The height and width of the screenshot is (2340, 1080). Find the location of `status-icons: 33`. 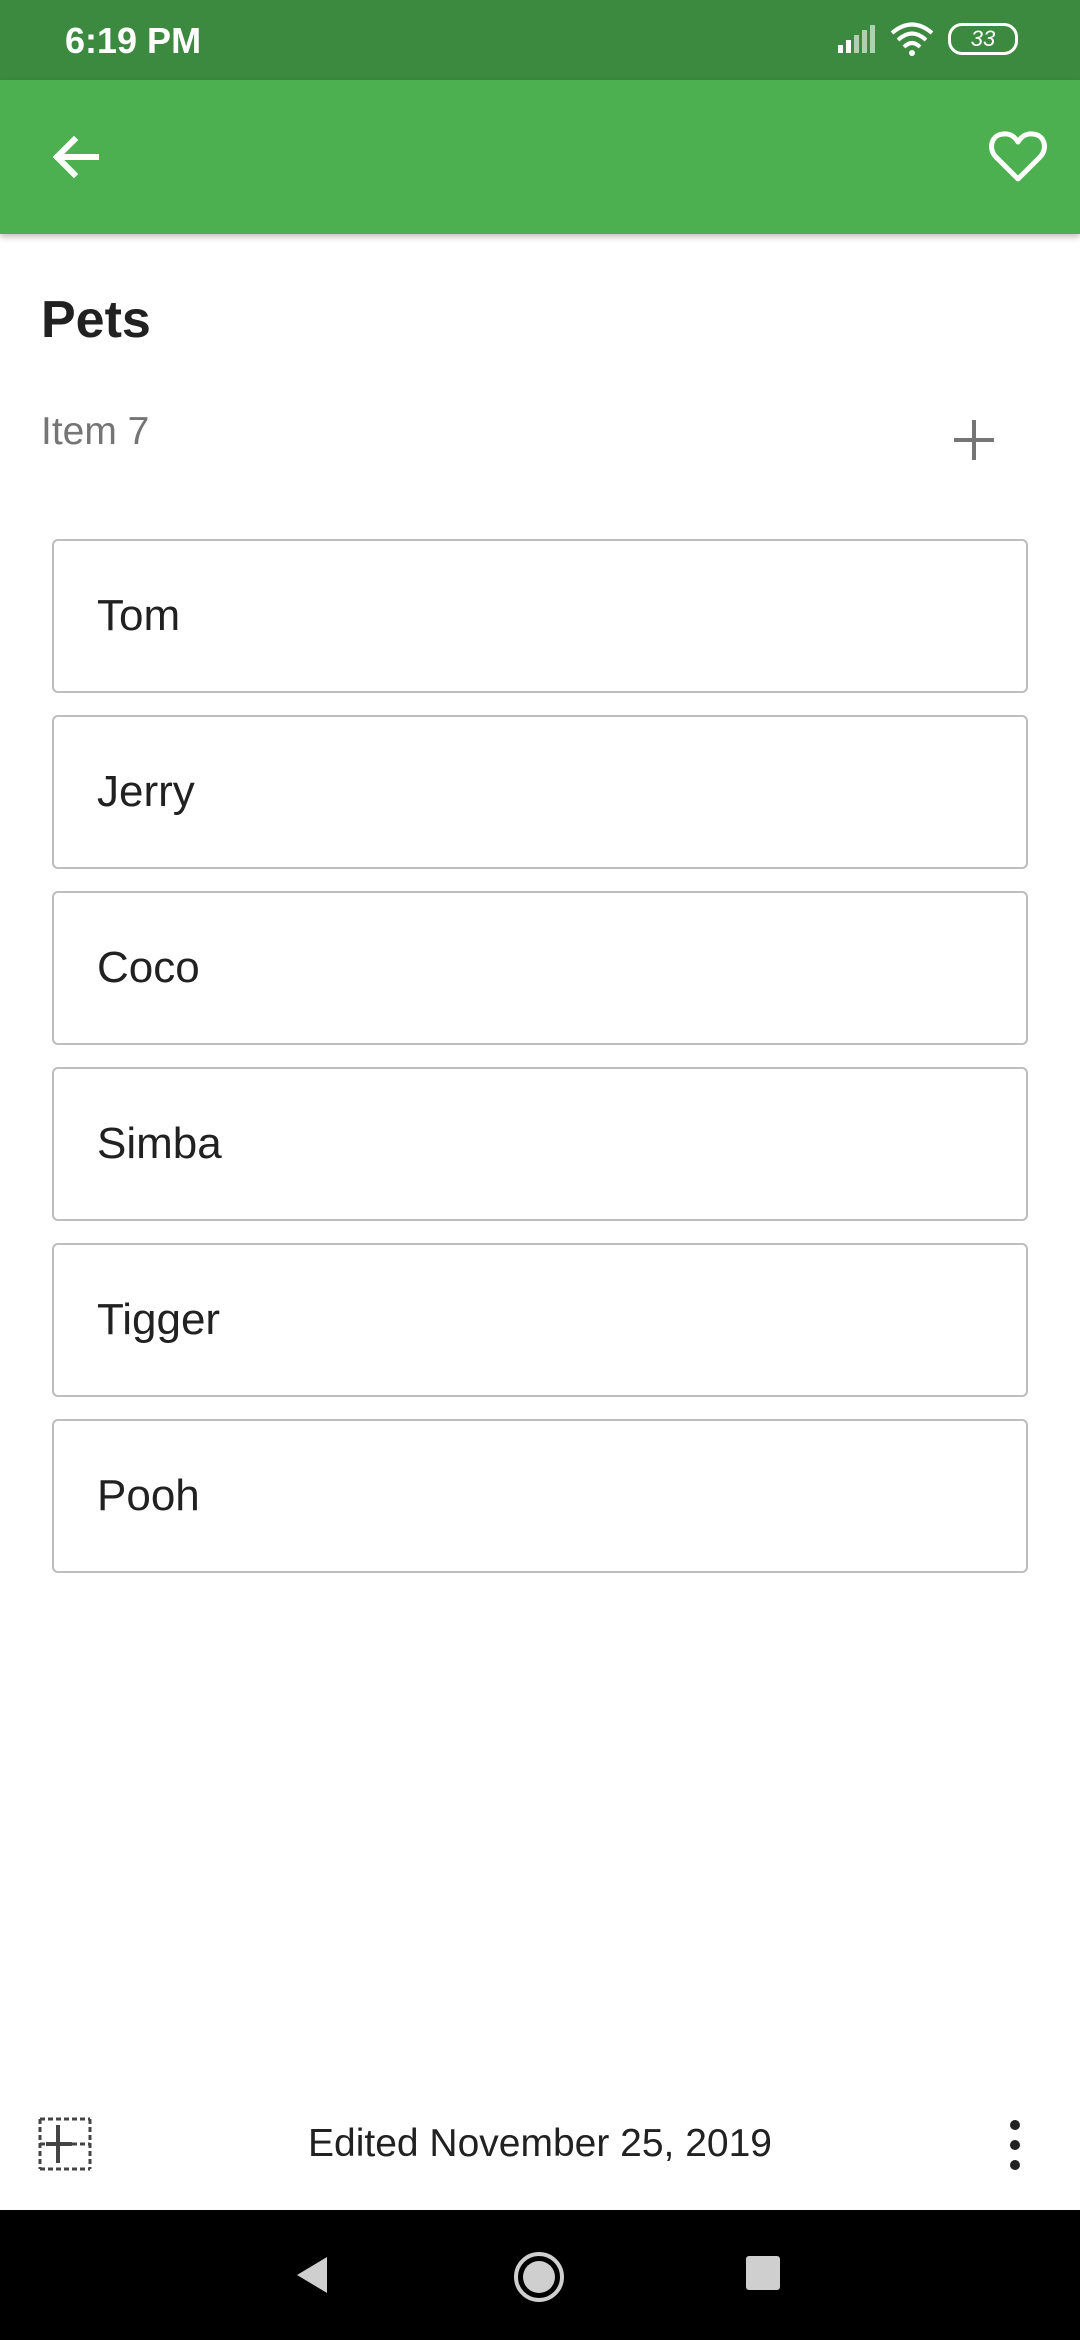

status-icons: 33 is located at coordinates (927, 39).